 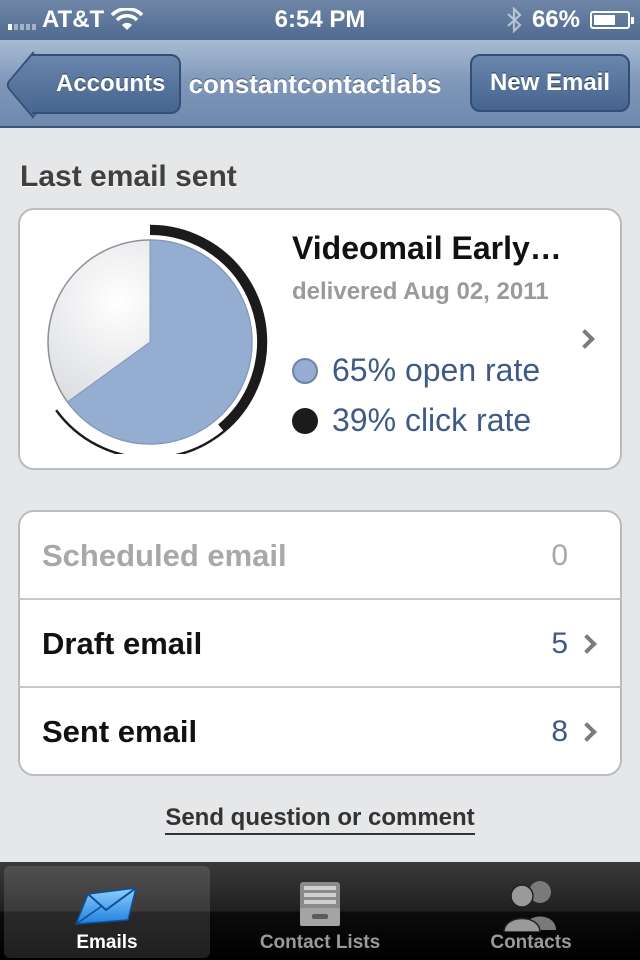 I want to click on accounts-back-button: Accounts, so click(x=107, y=84).